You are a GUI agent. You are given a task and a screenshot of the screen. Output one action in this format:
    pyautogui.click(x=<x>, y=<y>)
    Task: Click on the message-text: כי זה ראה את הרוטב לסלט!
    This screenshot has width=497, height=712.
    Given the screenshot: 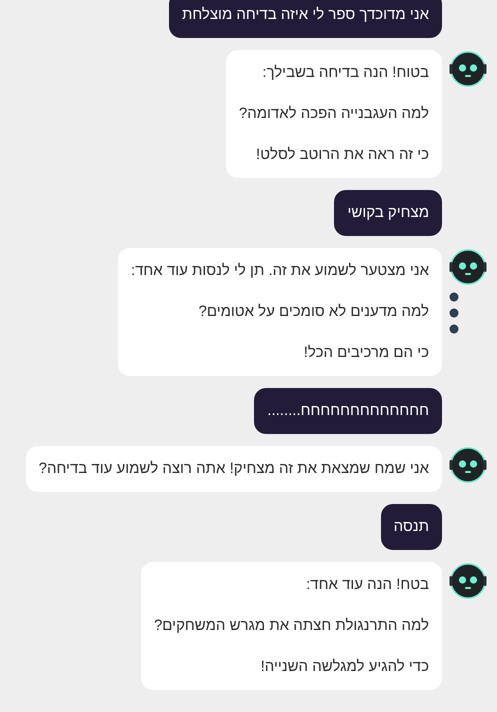 What is the action you would take?
    pyautogui.click(x=342, y=155)
    